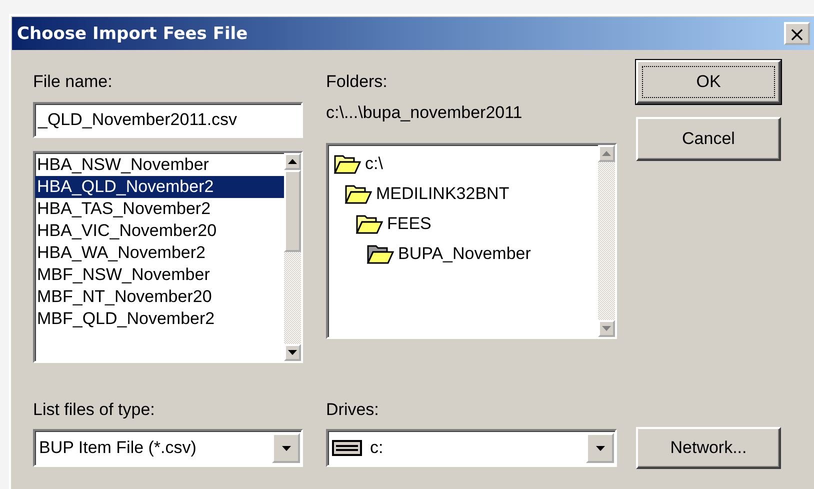 The width and height of the screenshot is (814, 489). Describe the element at coordinates (357, 82) in the screenshot. I see `folders-label: Folders:` at that location.